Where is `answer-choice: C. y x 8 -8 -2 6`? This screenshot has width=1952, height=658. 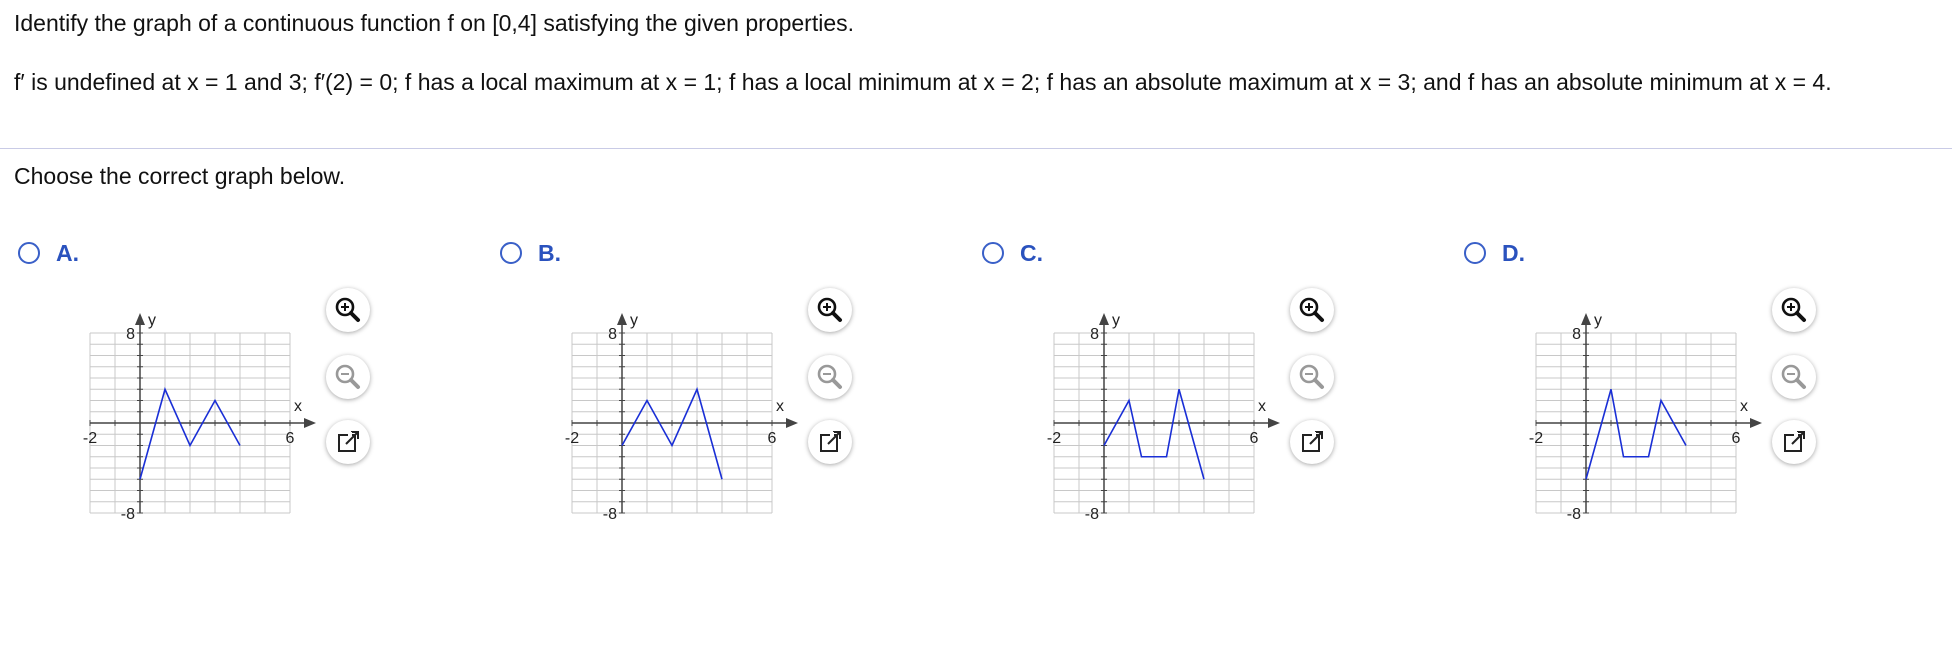
answer-choice: C. y x 8 -8 -2 6 is located at coordinates (1182, 388).